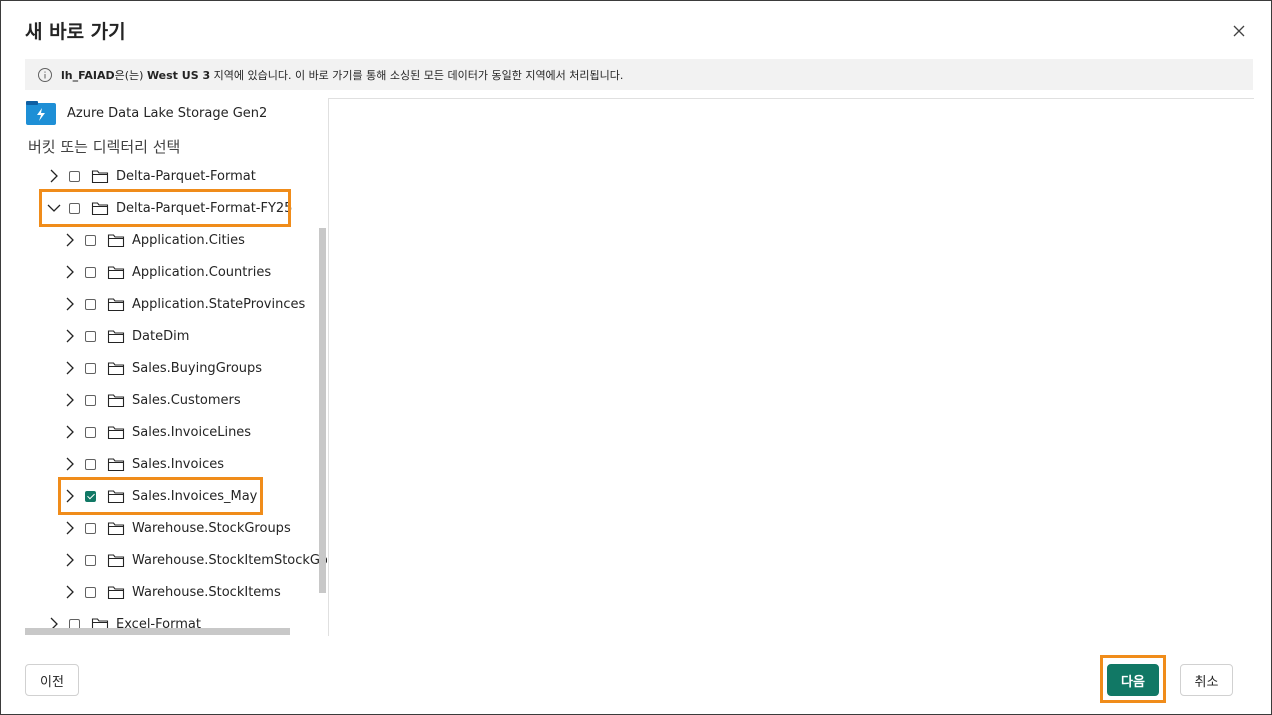 This screenshot has height=715, width=1272. I want to click on source-row: Azure Data Lake Storage Gen2, so click(146, 113).